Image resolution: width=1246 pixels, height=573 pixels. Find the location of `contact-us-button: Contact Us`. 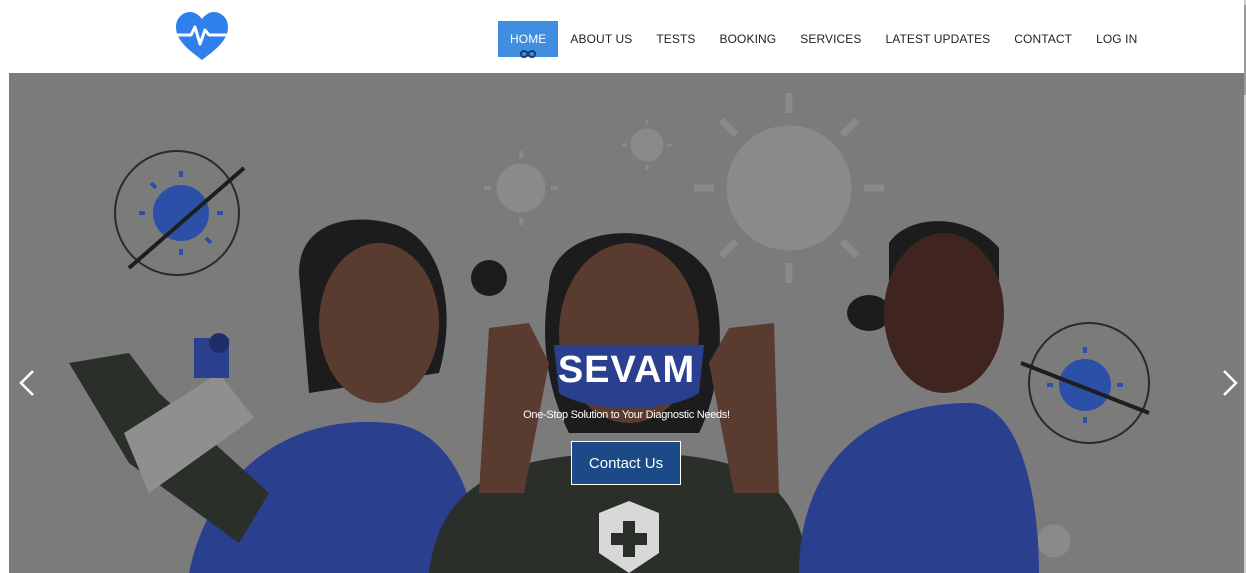

contact-us-button: Contact Us is located at coordinates (626, 463).